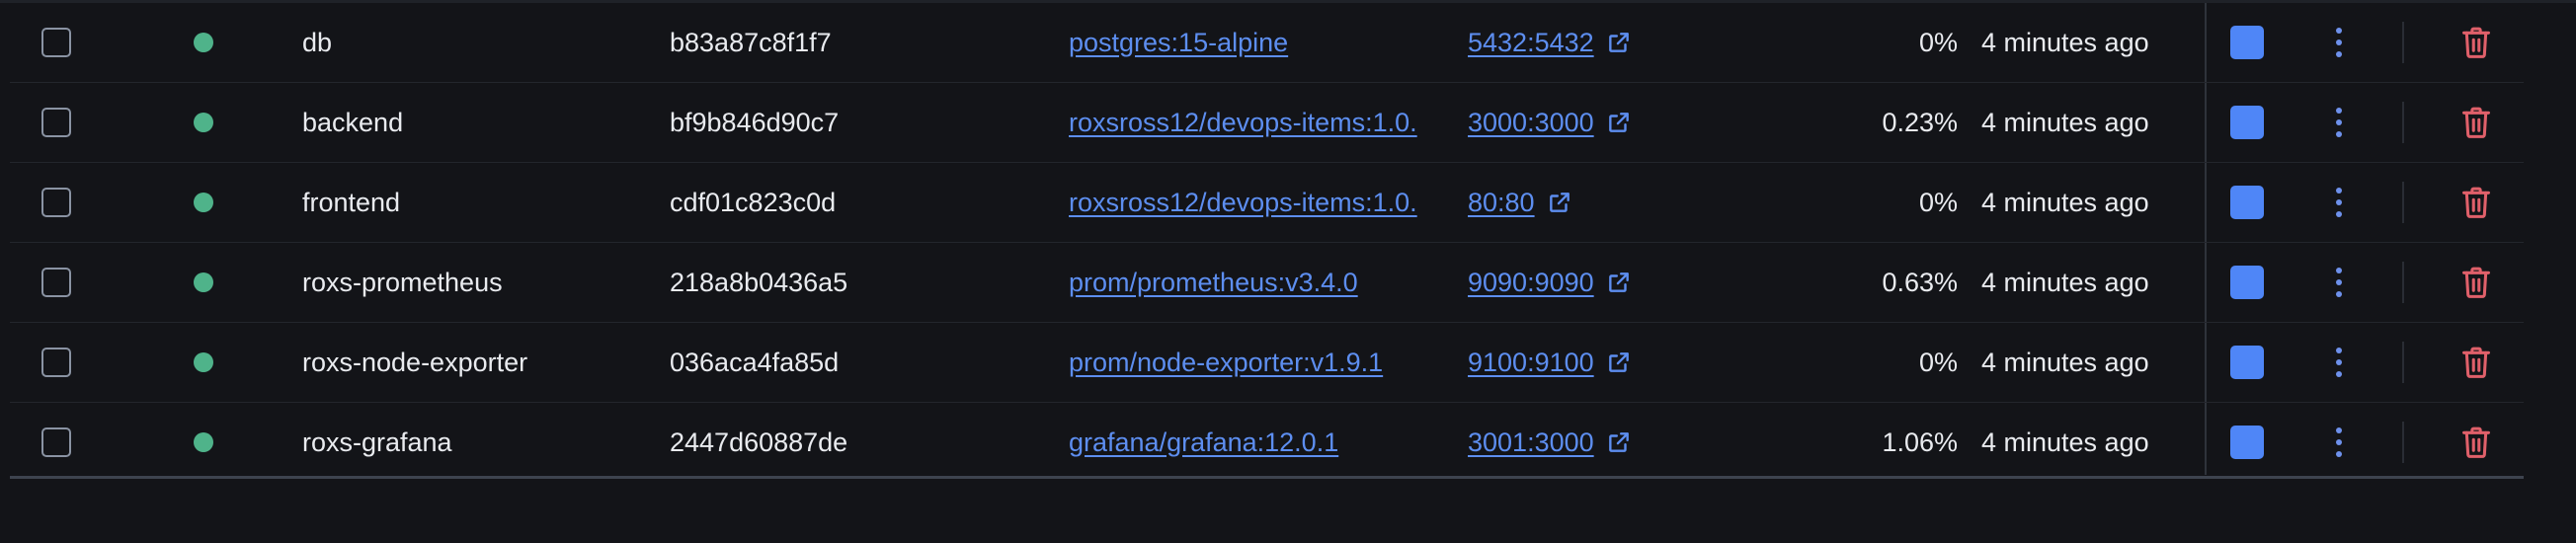 This screenshot has width=2576, height=543. What do you see at coordinates (480, 363) in the screenshot?
I see `container-name: roxs-node-exporter` at bounding box center [480, 363].